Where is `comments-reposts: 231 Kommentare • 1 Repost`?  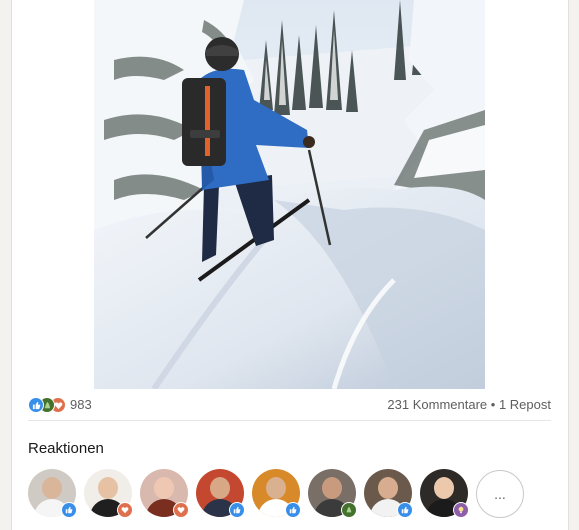 comments-reposts: 231 Kommentare • 1 Repost is located at coordinates (469, 404).